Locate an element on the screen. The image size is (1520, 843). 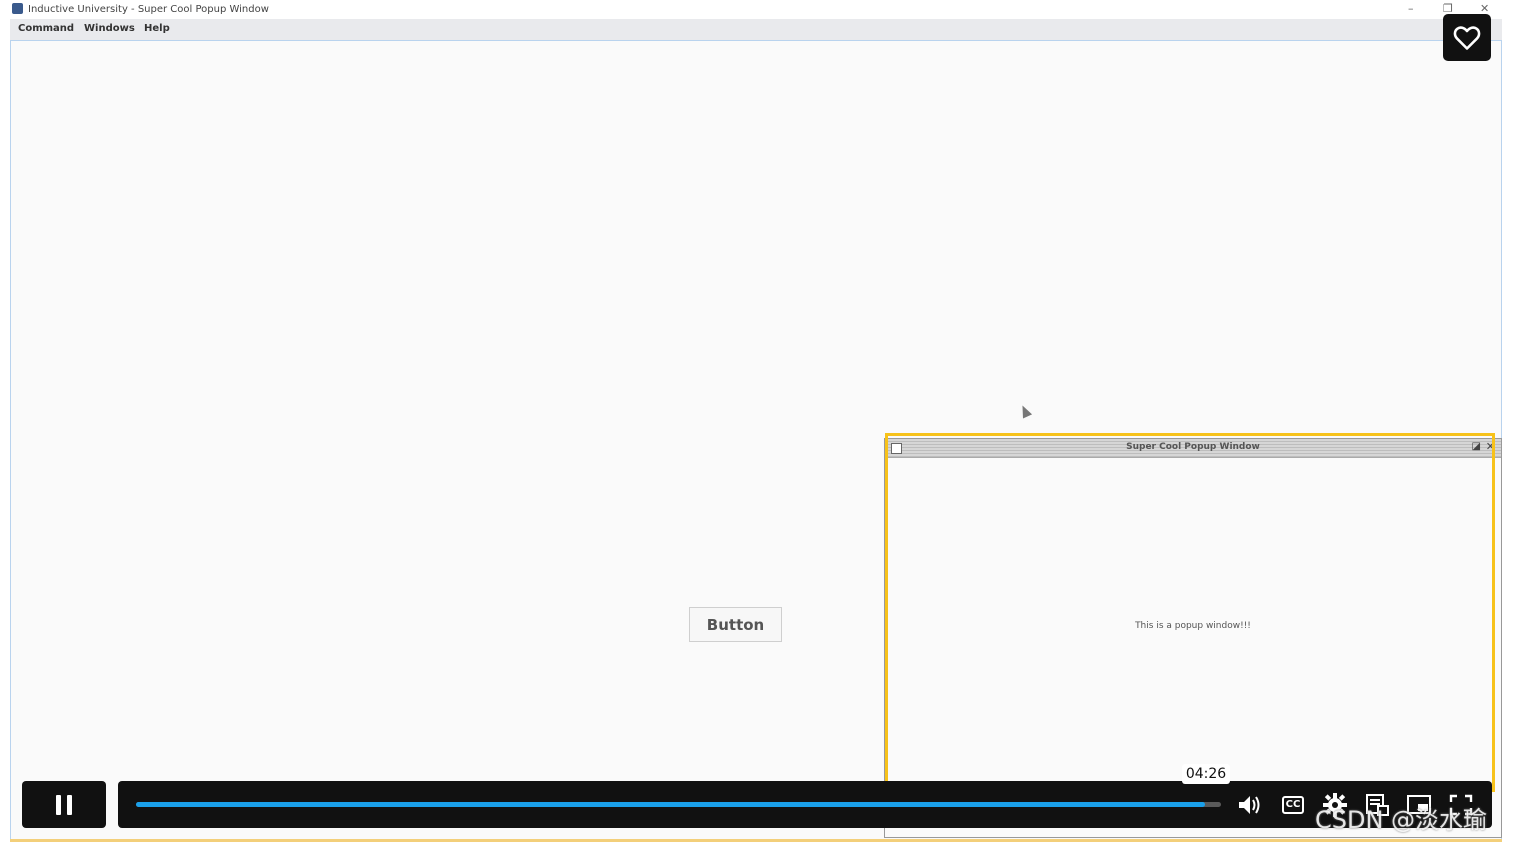
menu-bar: Command Windows Help is located at coordinates (756, 30).